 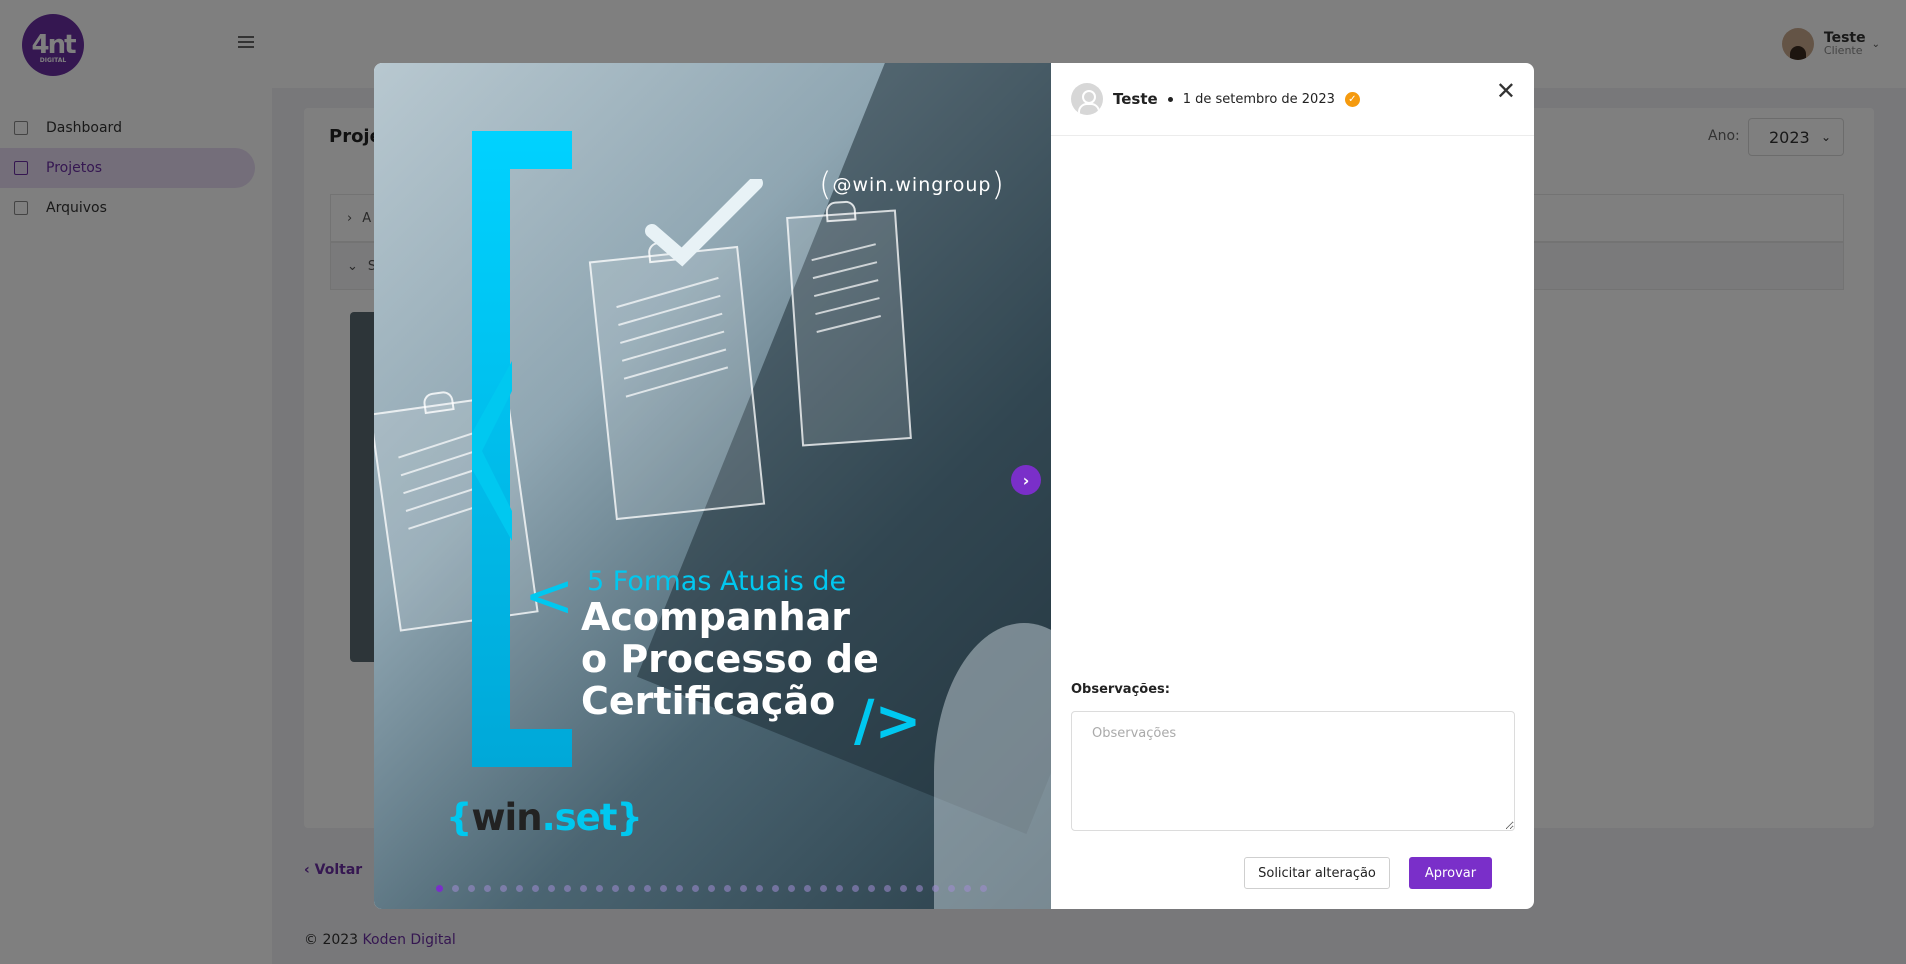 I want to click on post-header: Teste 1 de setembro de 2023 ✓ ✕, so click(x=1292, y=99).